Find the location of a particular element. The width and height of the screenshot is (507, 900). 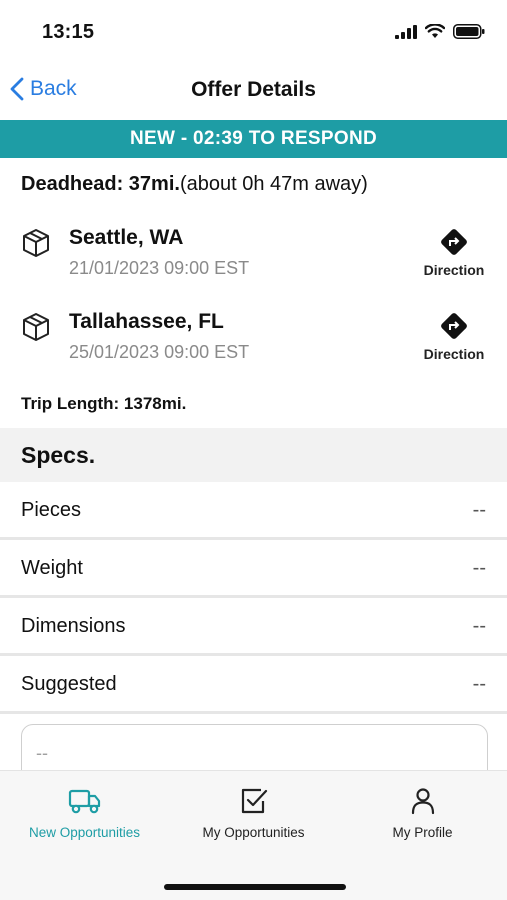

status-bar: 13:15 is located at coordinates (253, 32).